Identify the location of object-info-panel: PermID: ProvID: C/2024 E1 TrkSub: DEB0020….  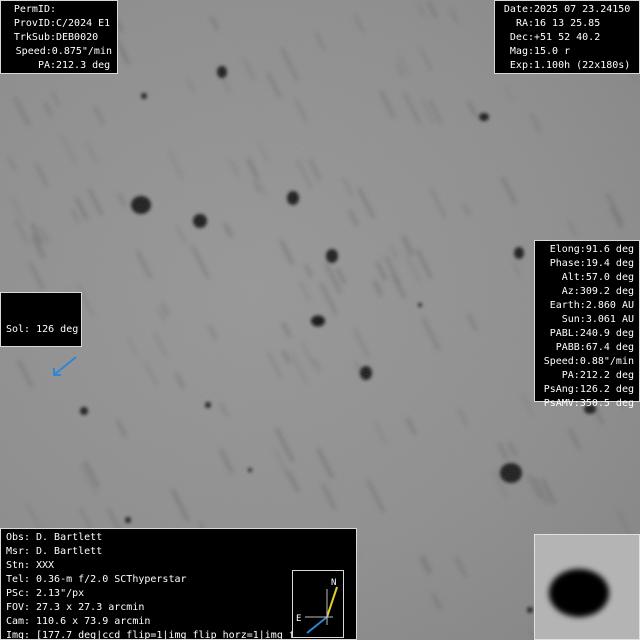
(59, 37).